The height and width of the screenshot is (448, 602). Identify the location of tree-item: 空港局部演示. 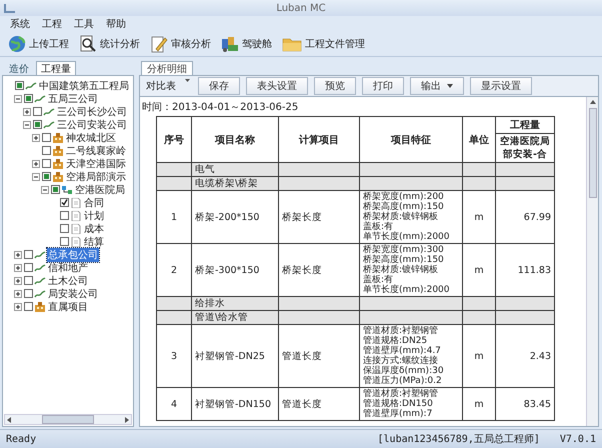
(96, 177).